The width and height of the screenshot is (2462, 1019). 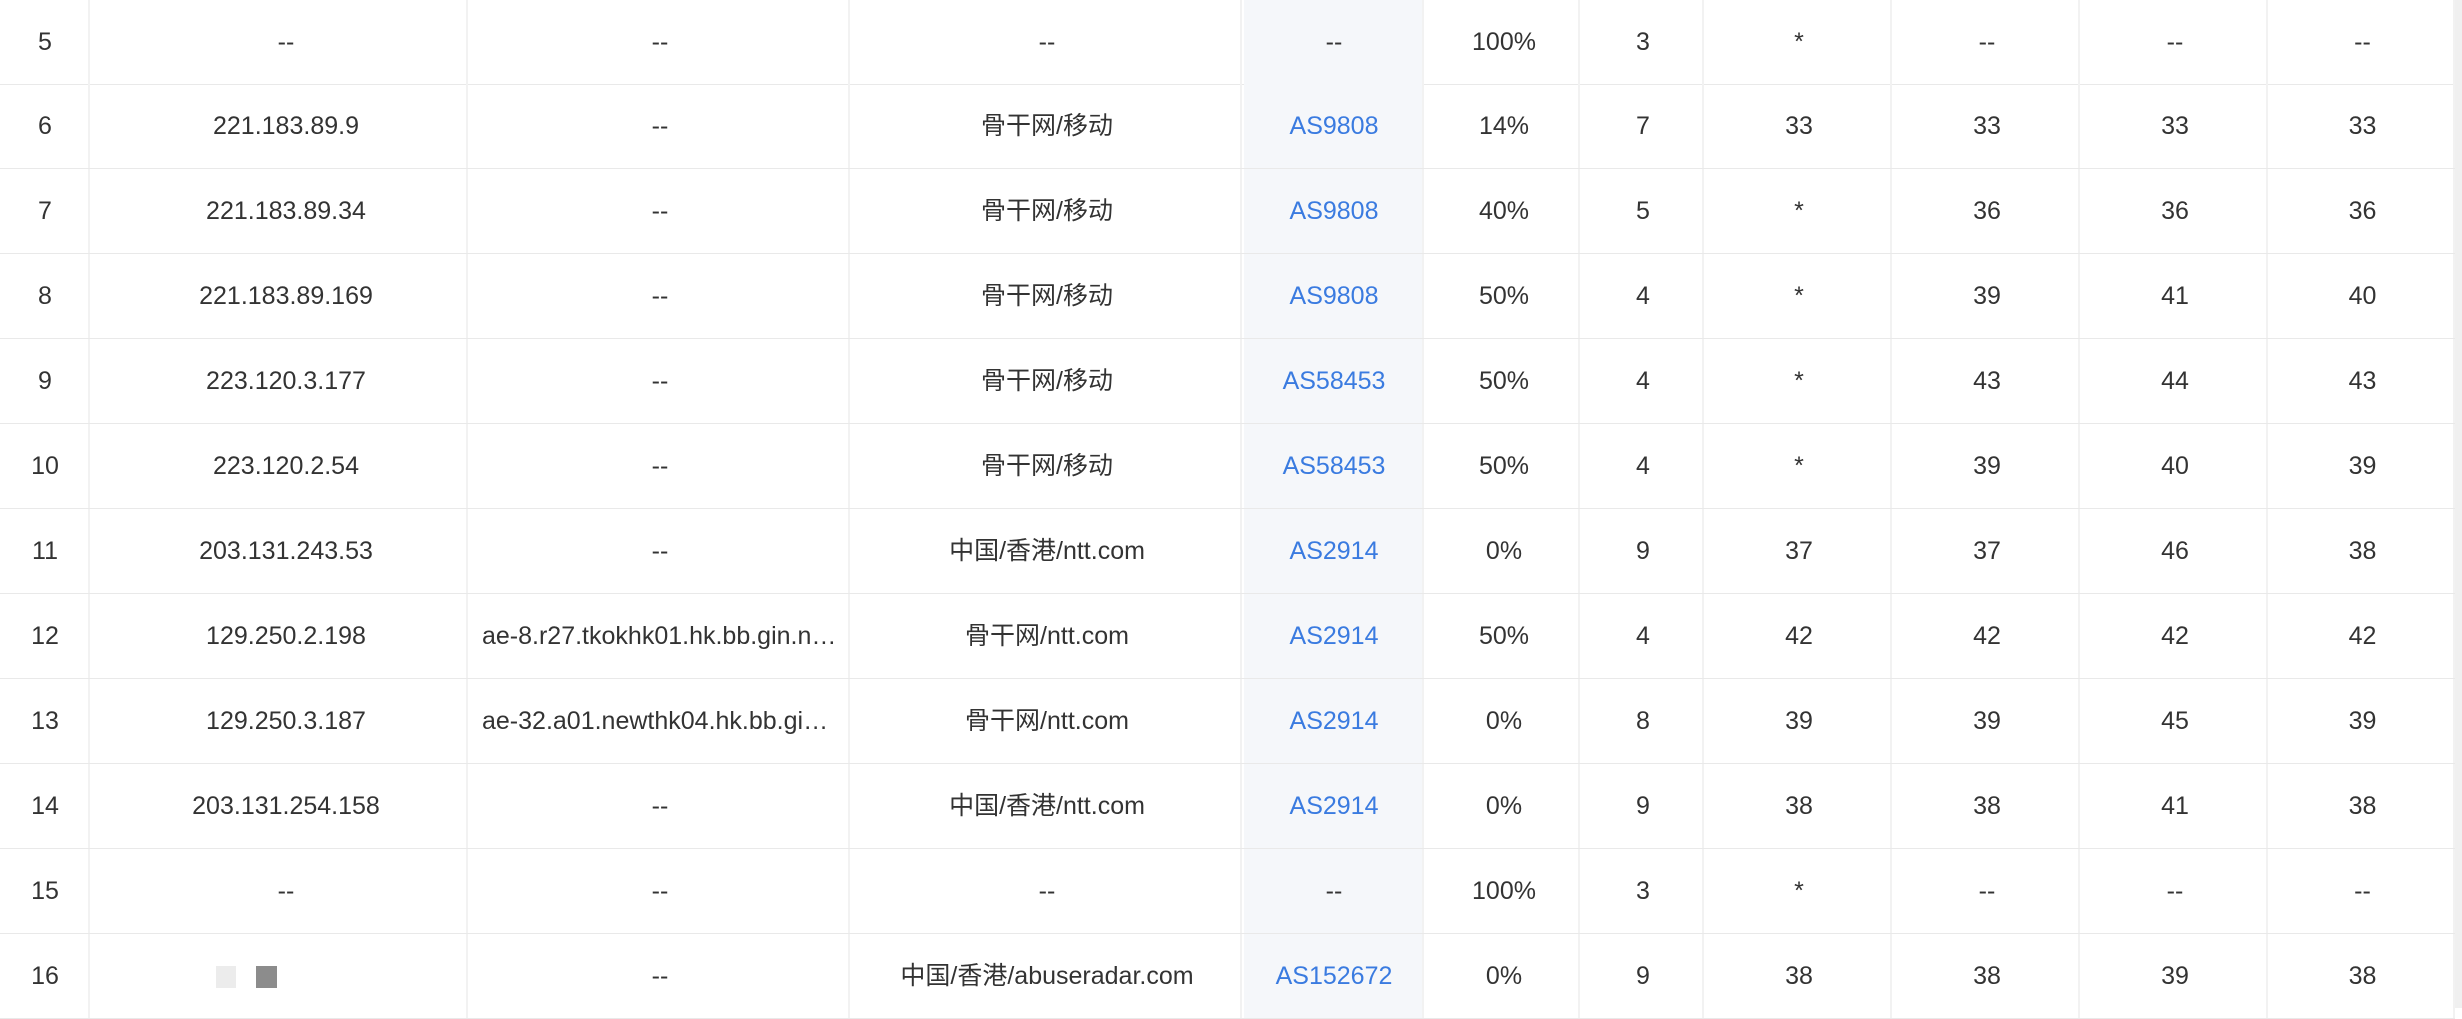 What do you see at coordinates (1987, 551) in the screenshot?
I see `latency-avg: 37` at bounding box center [1987, 551].